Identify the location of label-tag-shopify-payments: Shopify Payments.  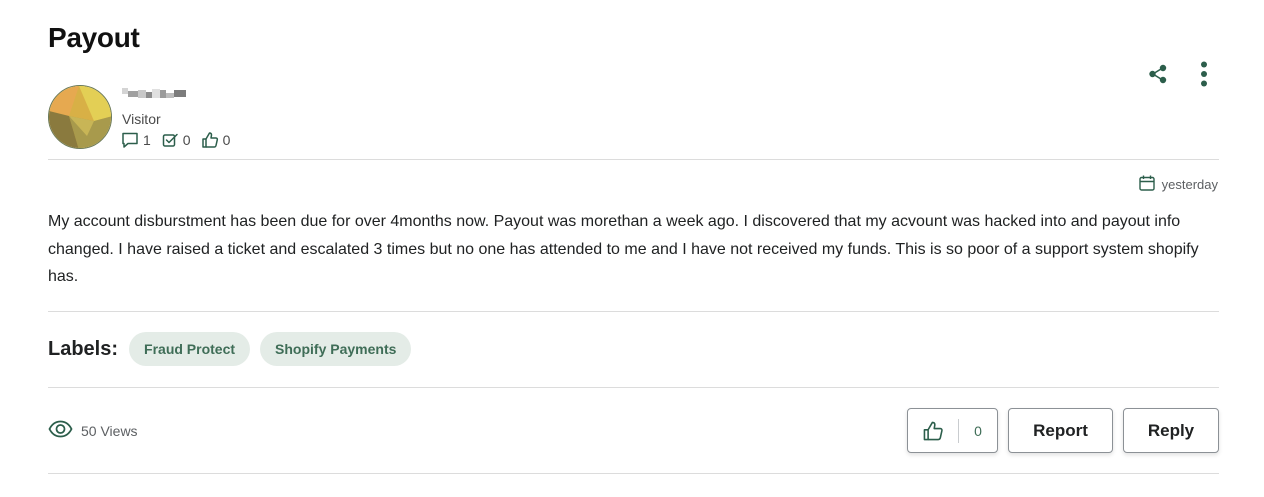
(336, 349).